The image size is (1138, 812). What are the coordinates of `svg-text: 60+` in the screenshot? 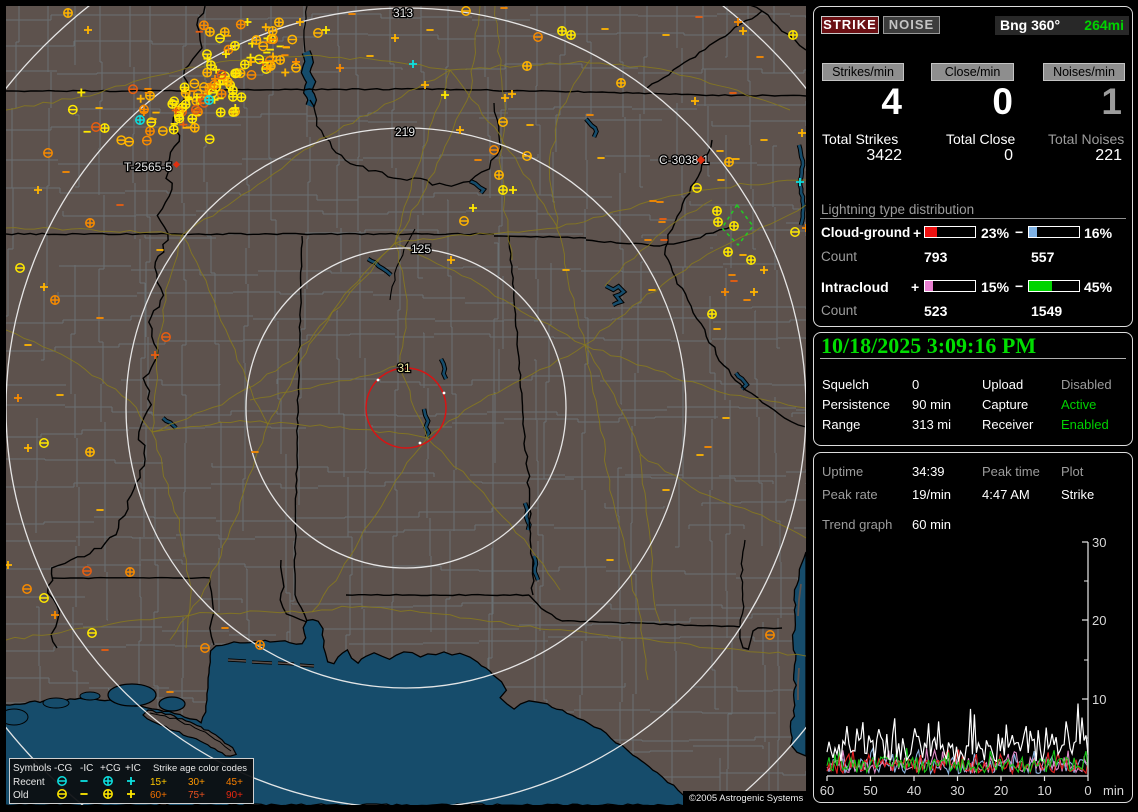 It's located at (158, 795).